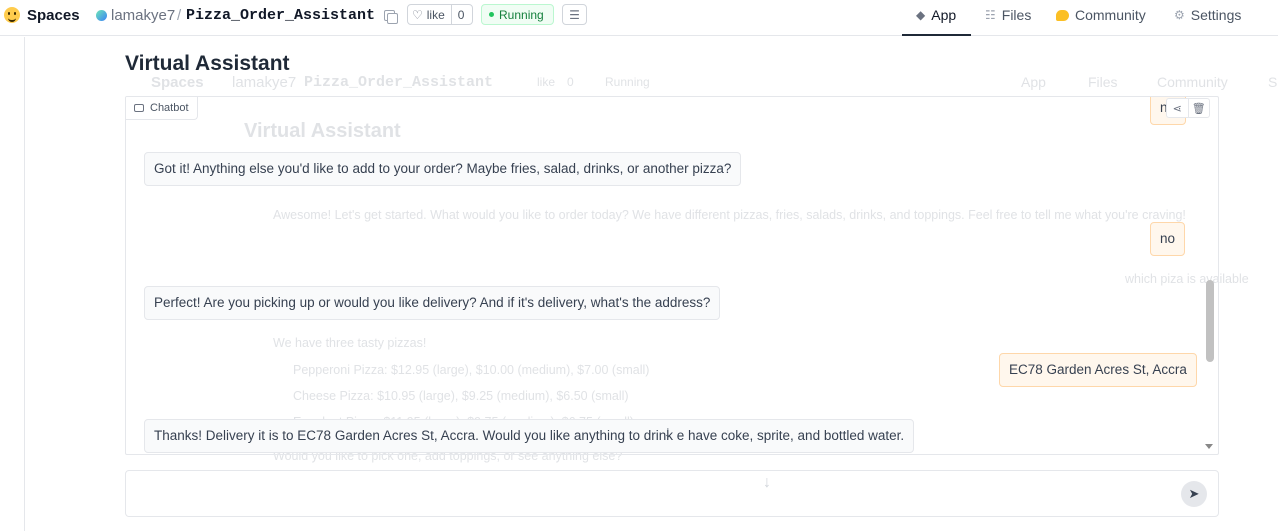 This screenshot has width=1278, height=531. What do you see at coordinates (570, 82) in the screenshot?
I see `ghost-like-count: 0` at bounding box center [570, 82].